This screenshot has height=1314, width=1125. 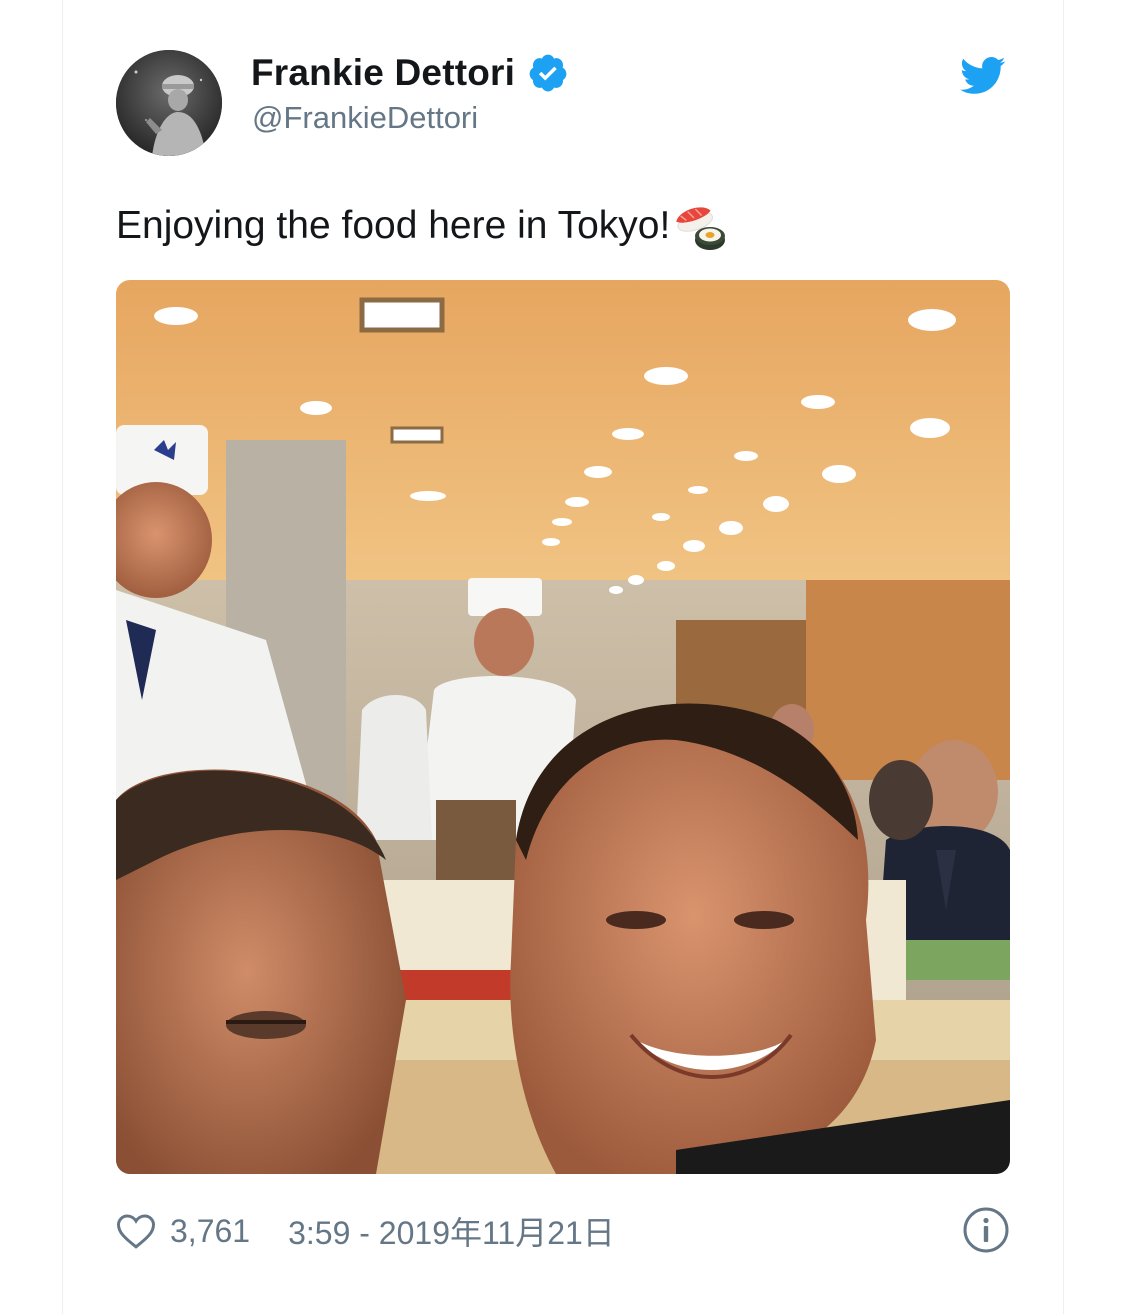 What do you see at coordinates (383, 73) in the screenshot?
I see `author-display-name: Frankie Dettori` at bounding box center [383, 73].